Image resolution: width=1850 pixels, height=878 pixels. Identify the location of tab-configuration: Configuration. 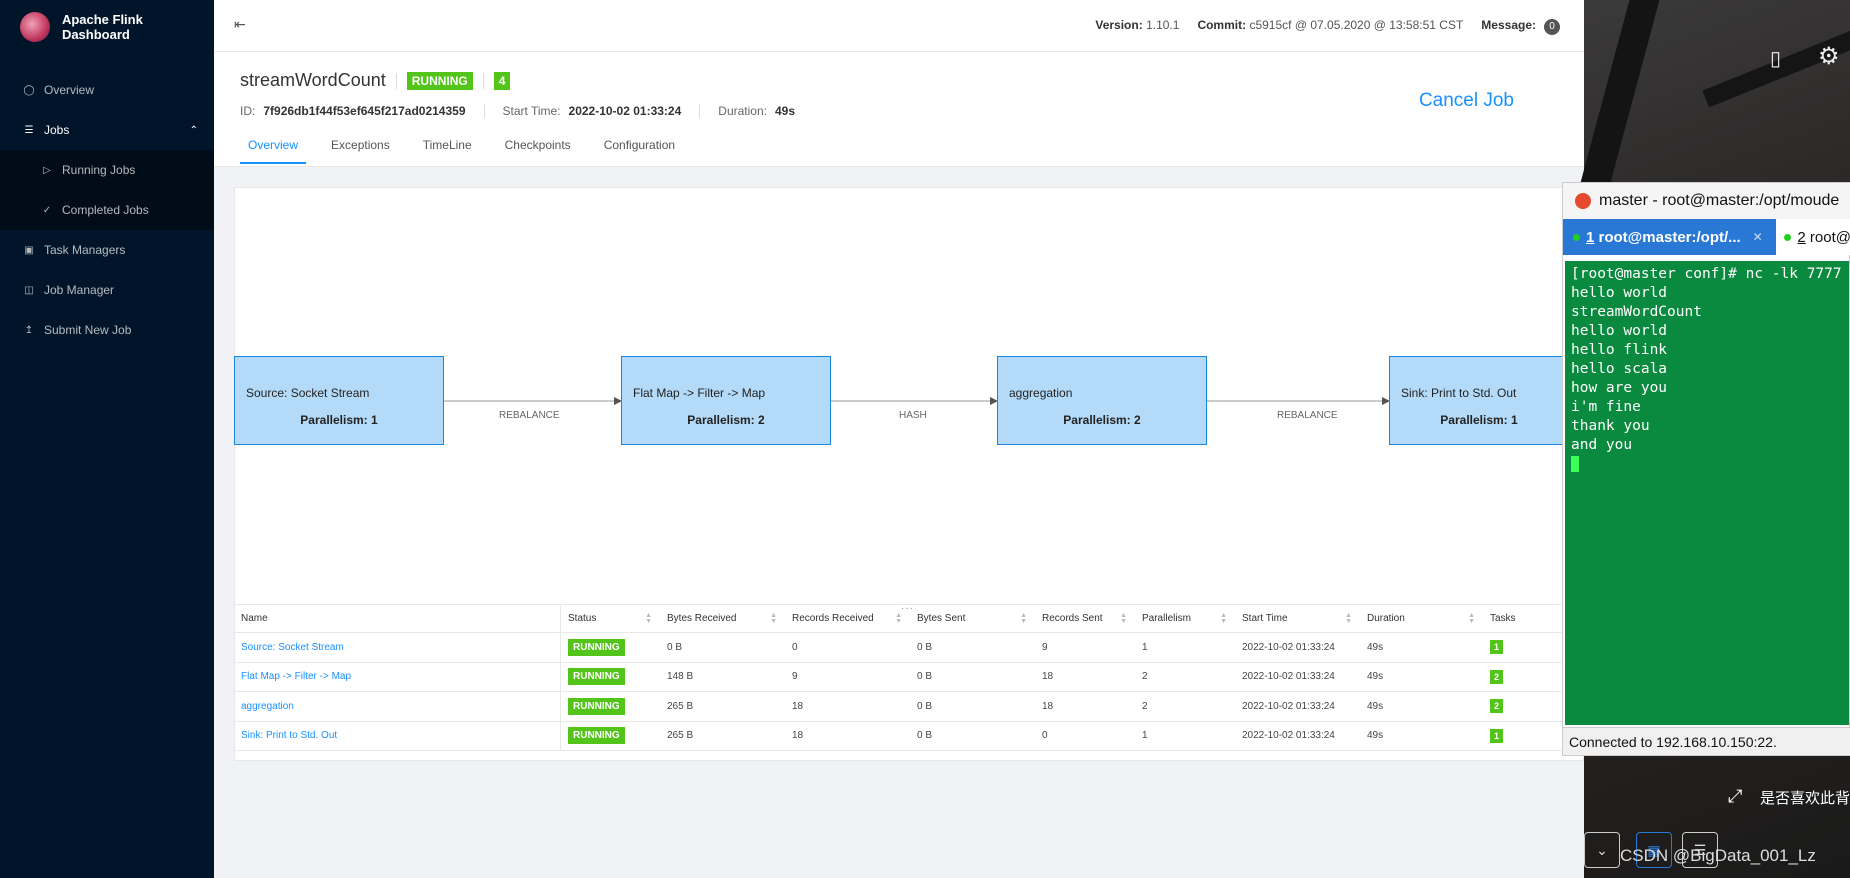
(639, 151).